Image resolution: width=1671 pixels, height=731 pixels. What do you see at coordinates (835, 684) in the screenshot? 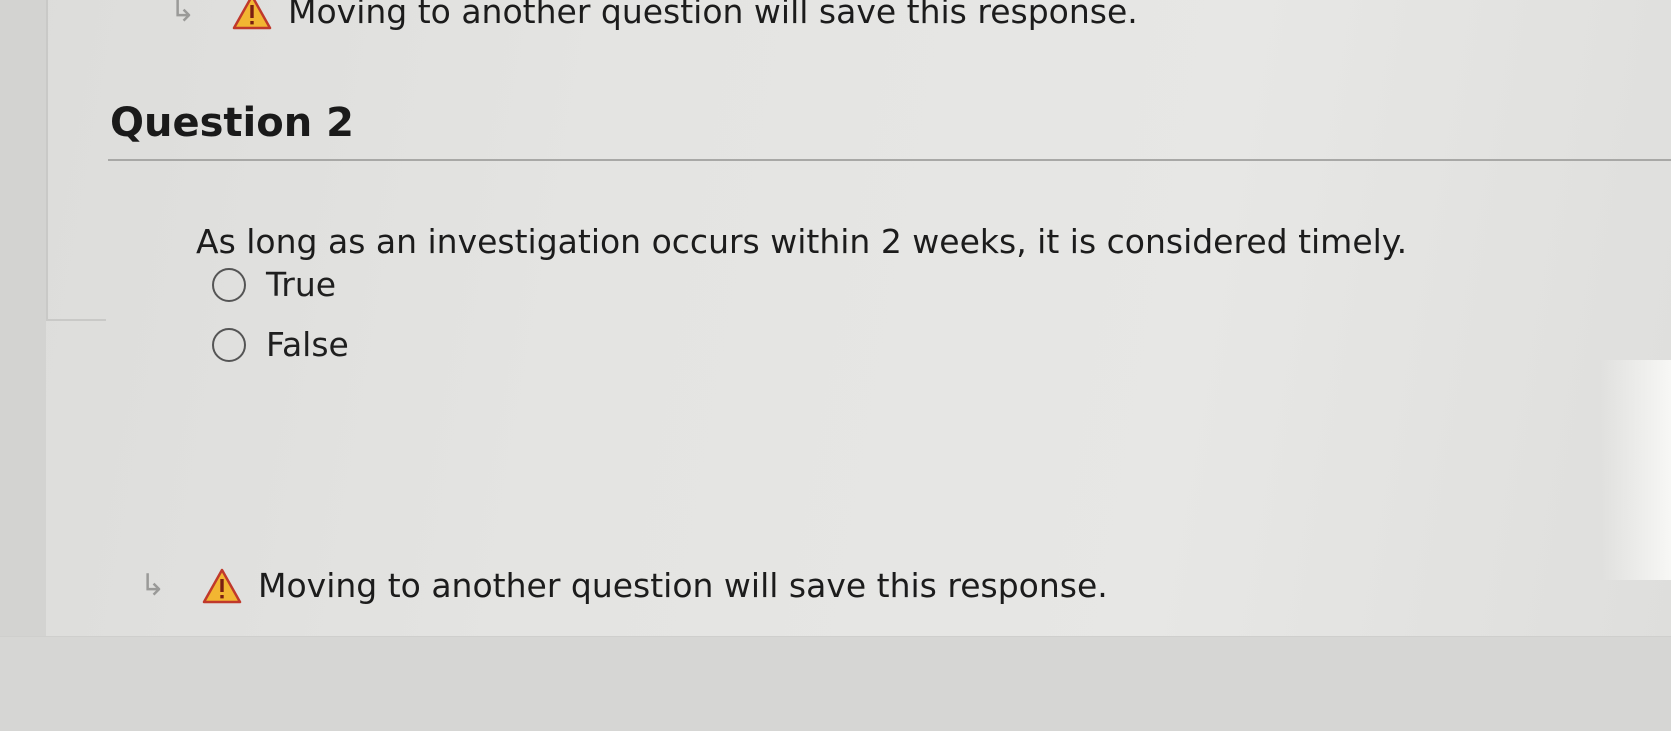
I see `page-bottom-area` at bounding box center [835, 684].